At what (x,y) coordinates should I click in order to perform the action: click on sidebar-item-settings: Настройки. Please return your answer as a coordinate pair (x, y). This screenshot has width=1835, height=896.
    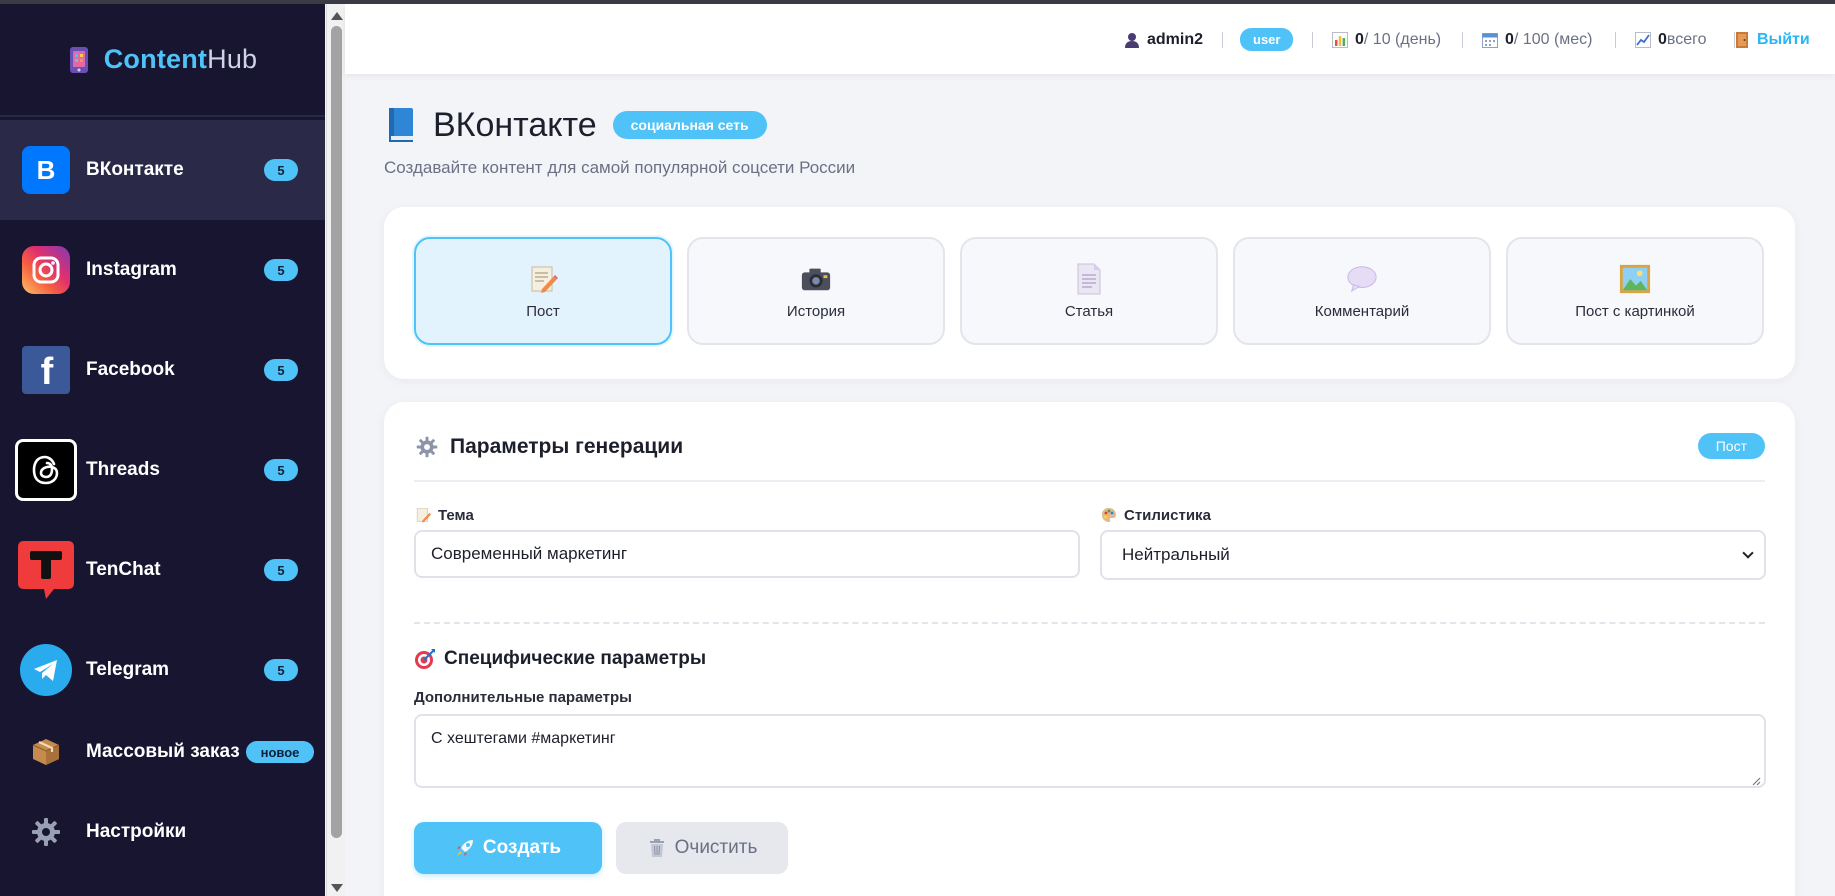
    Looking at the image, I should click on (162, 832).